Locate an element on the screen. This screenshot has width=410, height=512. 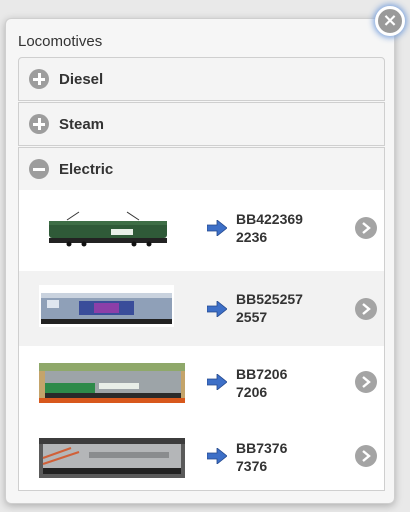
item-number: 2236 is located at coordinates (252, 237).